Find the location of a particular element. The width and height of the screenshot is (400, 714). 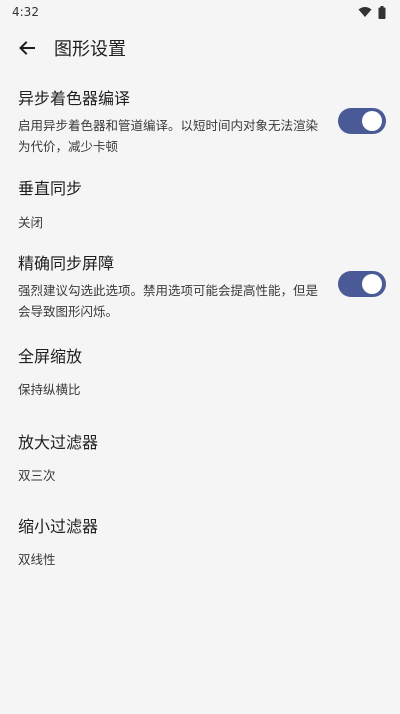

status-time: 4:32 is located at coordinates (25, 12).